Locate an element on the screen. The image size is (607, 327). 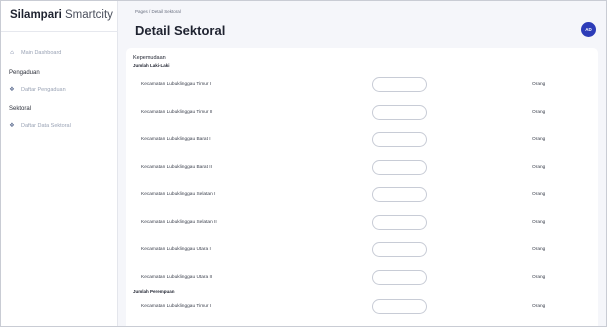
home-icon: ⌂ is located at coordinates (12, 53).